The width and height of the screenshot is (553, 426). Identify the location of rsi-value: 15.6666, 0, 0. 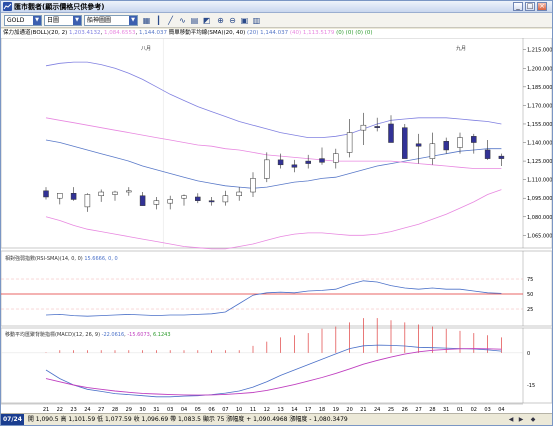
(100, 259).